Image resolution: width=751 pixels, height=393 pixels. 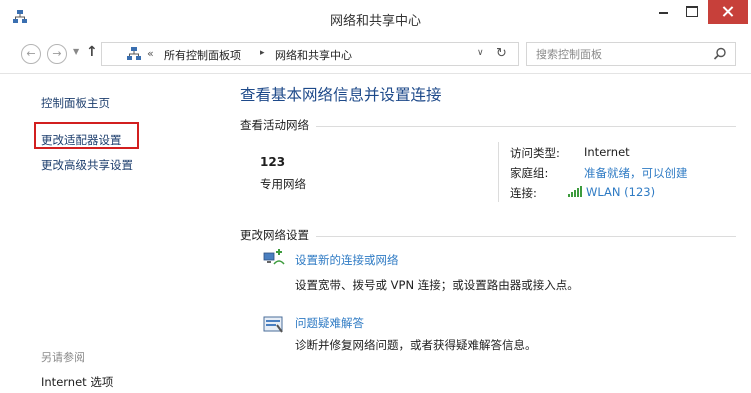 I want to click on minimize-button, so click(x=664, y=12).